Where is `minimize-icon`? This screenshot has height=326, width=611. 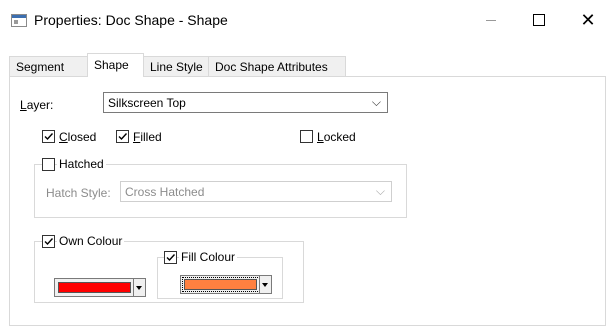 minimize-icon is located at coordinates (491, 20).